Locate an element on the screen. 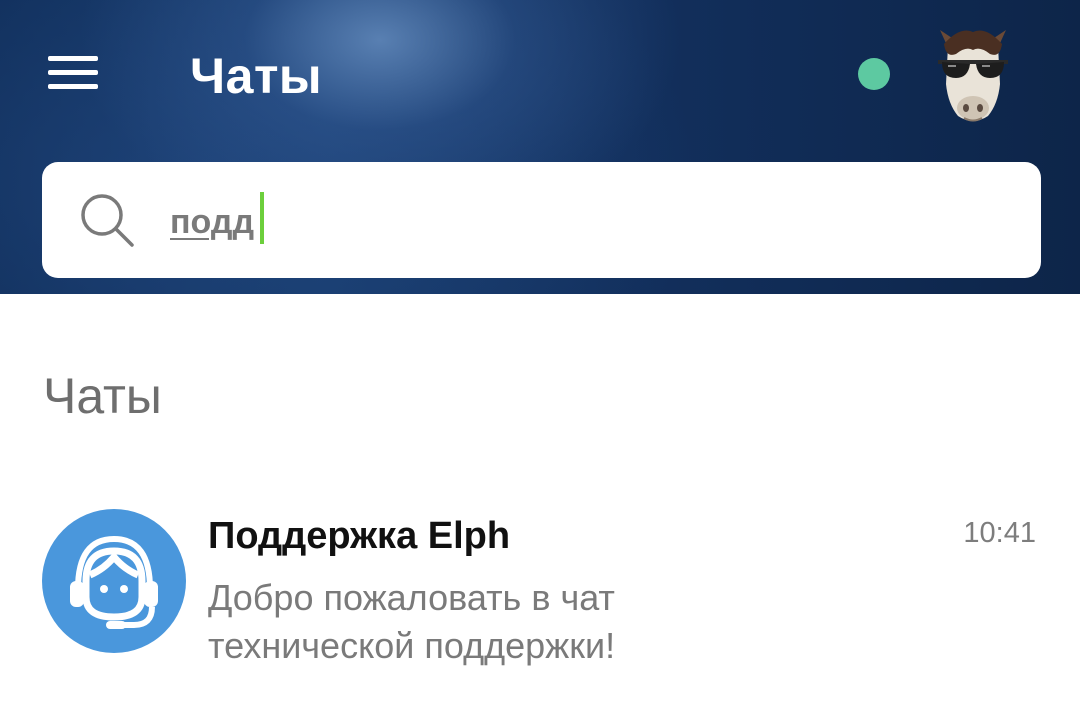  user-avatar is located at coordinates (973, 76).